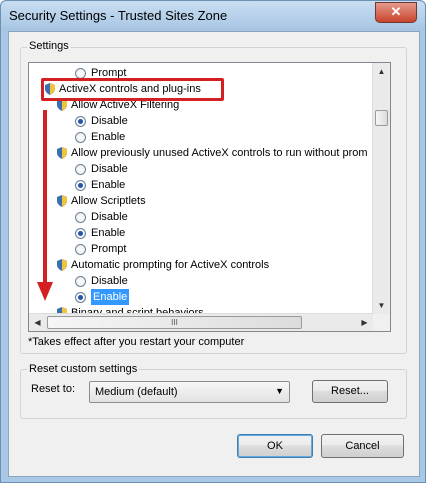  Describe the element at coordinates (396, 12) in the screenshot. I see `close-button: ✕` at that location.